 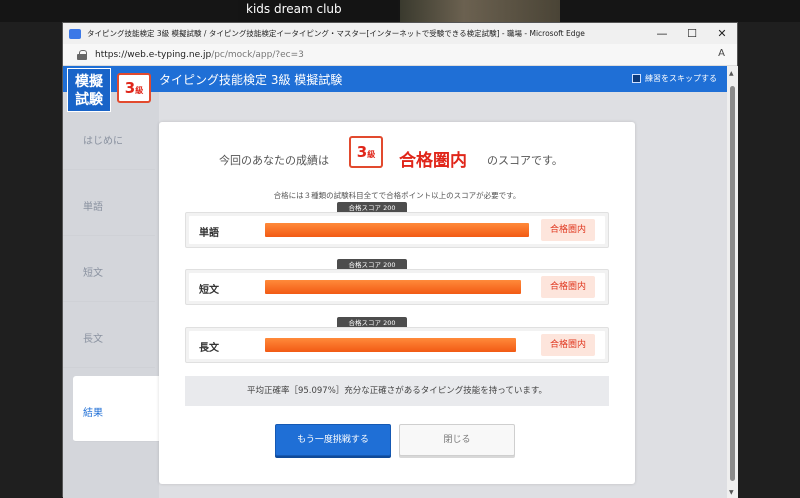 I want to click on sidebar-item-long: 長文, so click(x=109, y=335).